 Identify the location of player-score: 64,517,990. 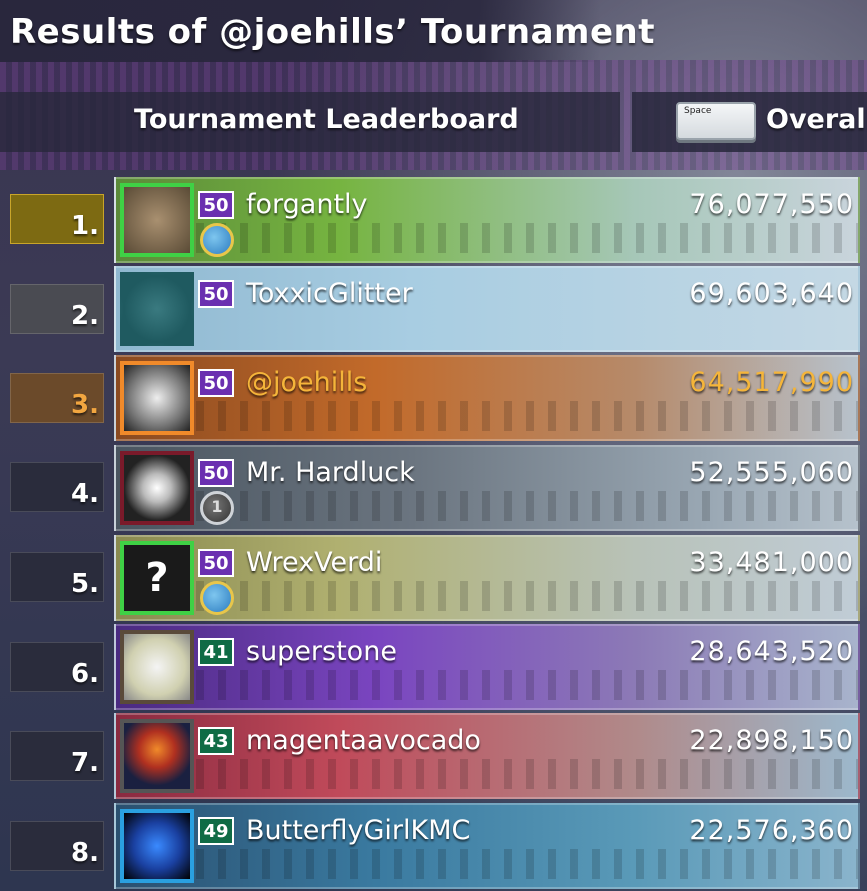
(771, 382).